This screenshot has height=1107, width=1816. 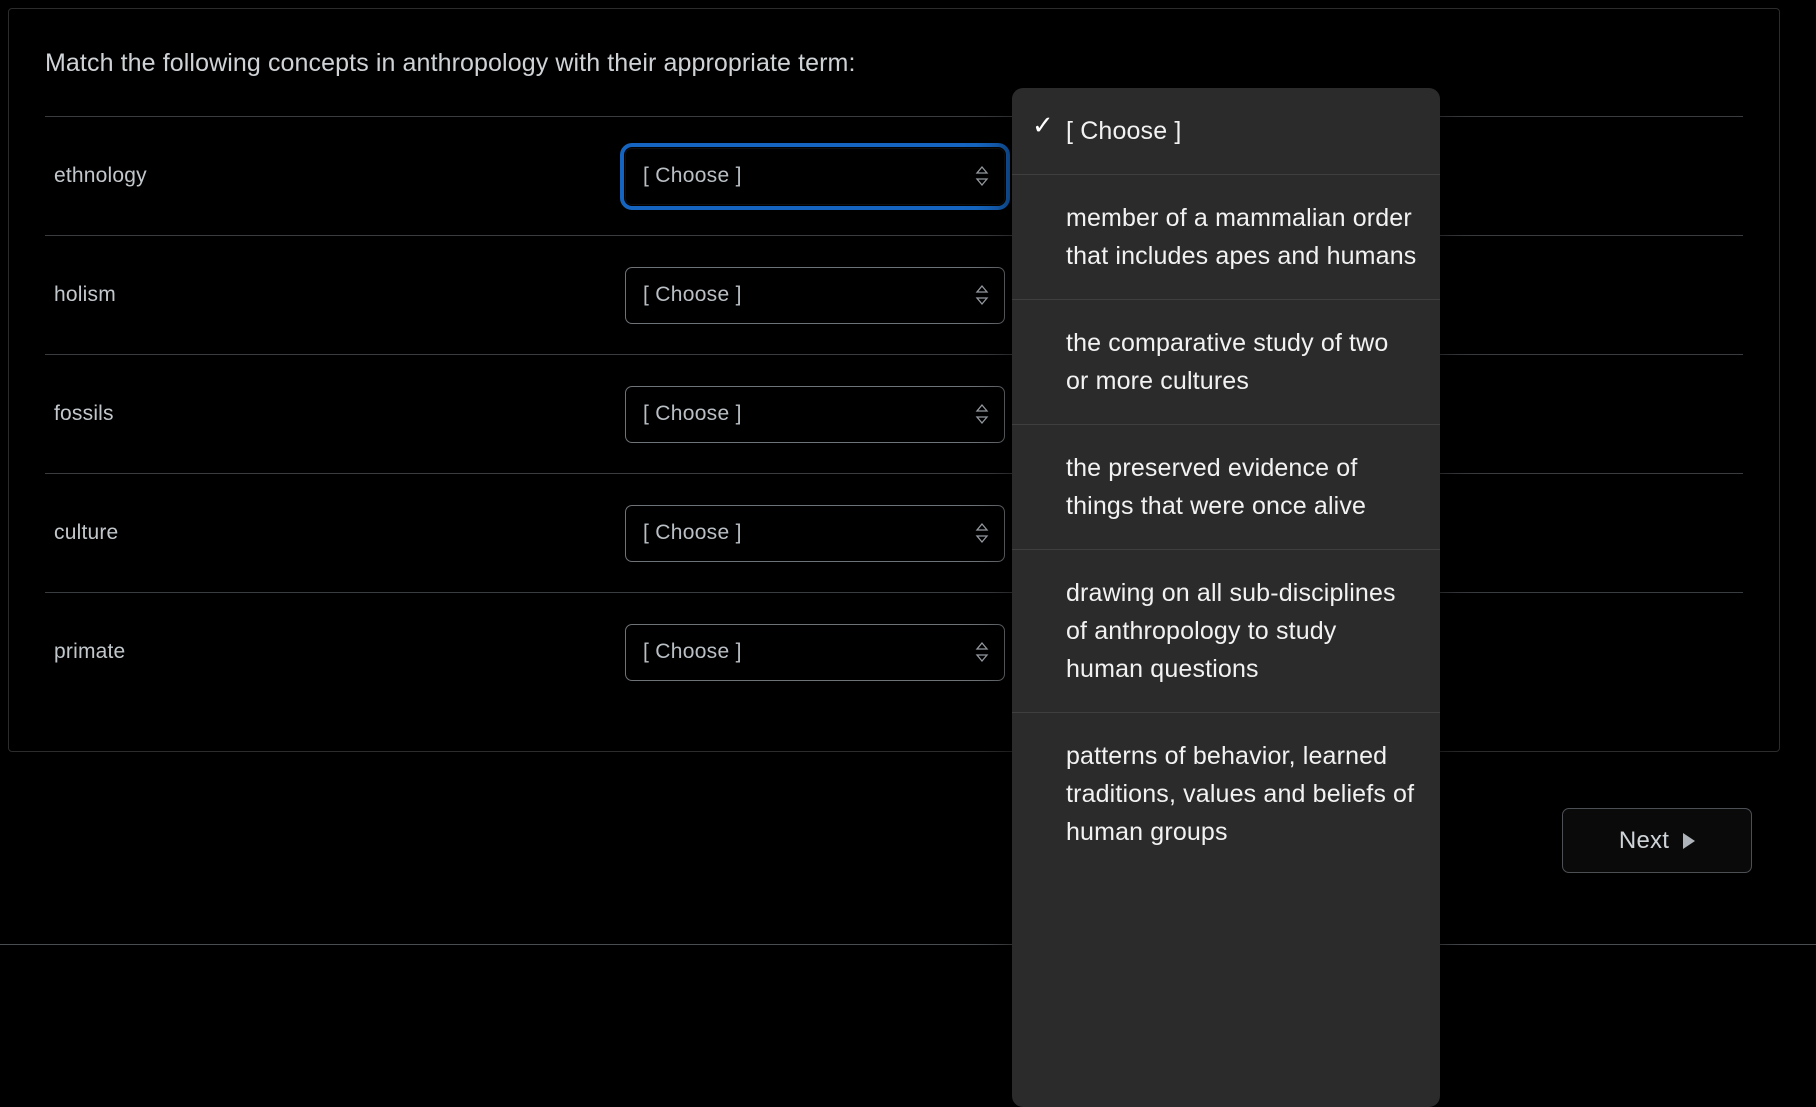 I want to click on answer-select-ethnology: [ Choose ], so click(x=815, y=176).